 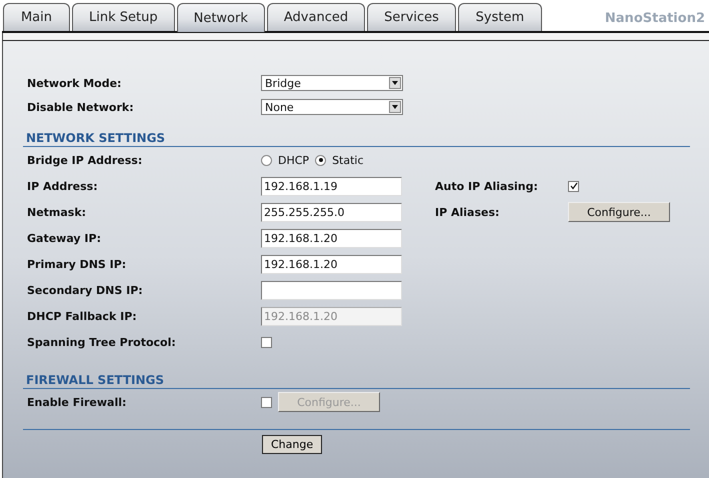 What do you see at coordinates (487, 186) in the screenshot?
I see `field-label: Auto IP Aliasing:` at bounding box center [487, 186].